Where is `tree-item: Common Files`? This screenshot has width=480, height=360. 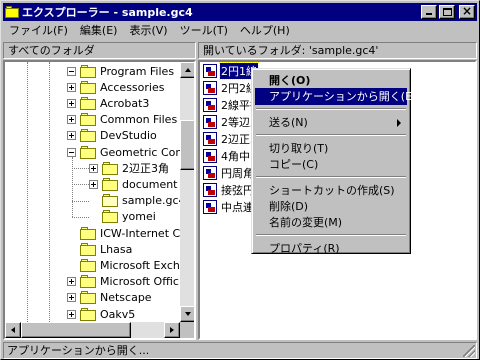 tree-item: Common Files is located at coordinates (122, 120).